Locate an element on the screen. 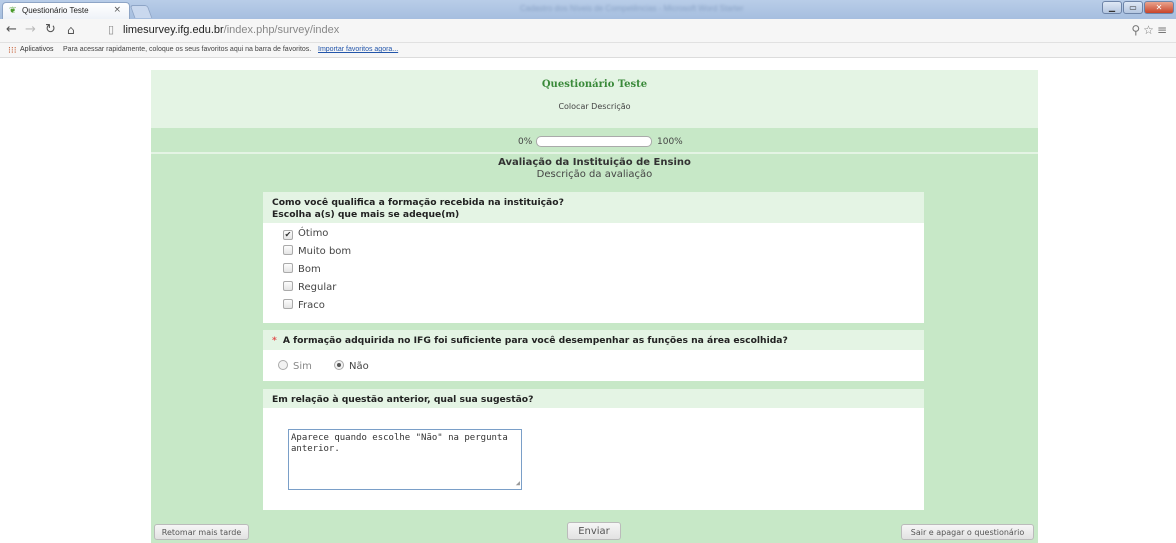 The width and height of the screenshot is (1176, 543). url-host: limesurvey.ifg.edu.br is located at coordinates (173, 30).